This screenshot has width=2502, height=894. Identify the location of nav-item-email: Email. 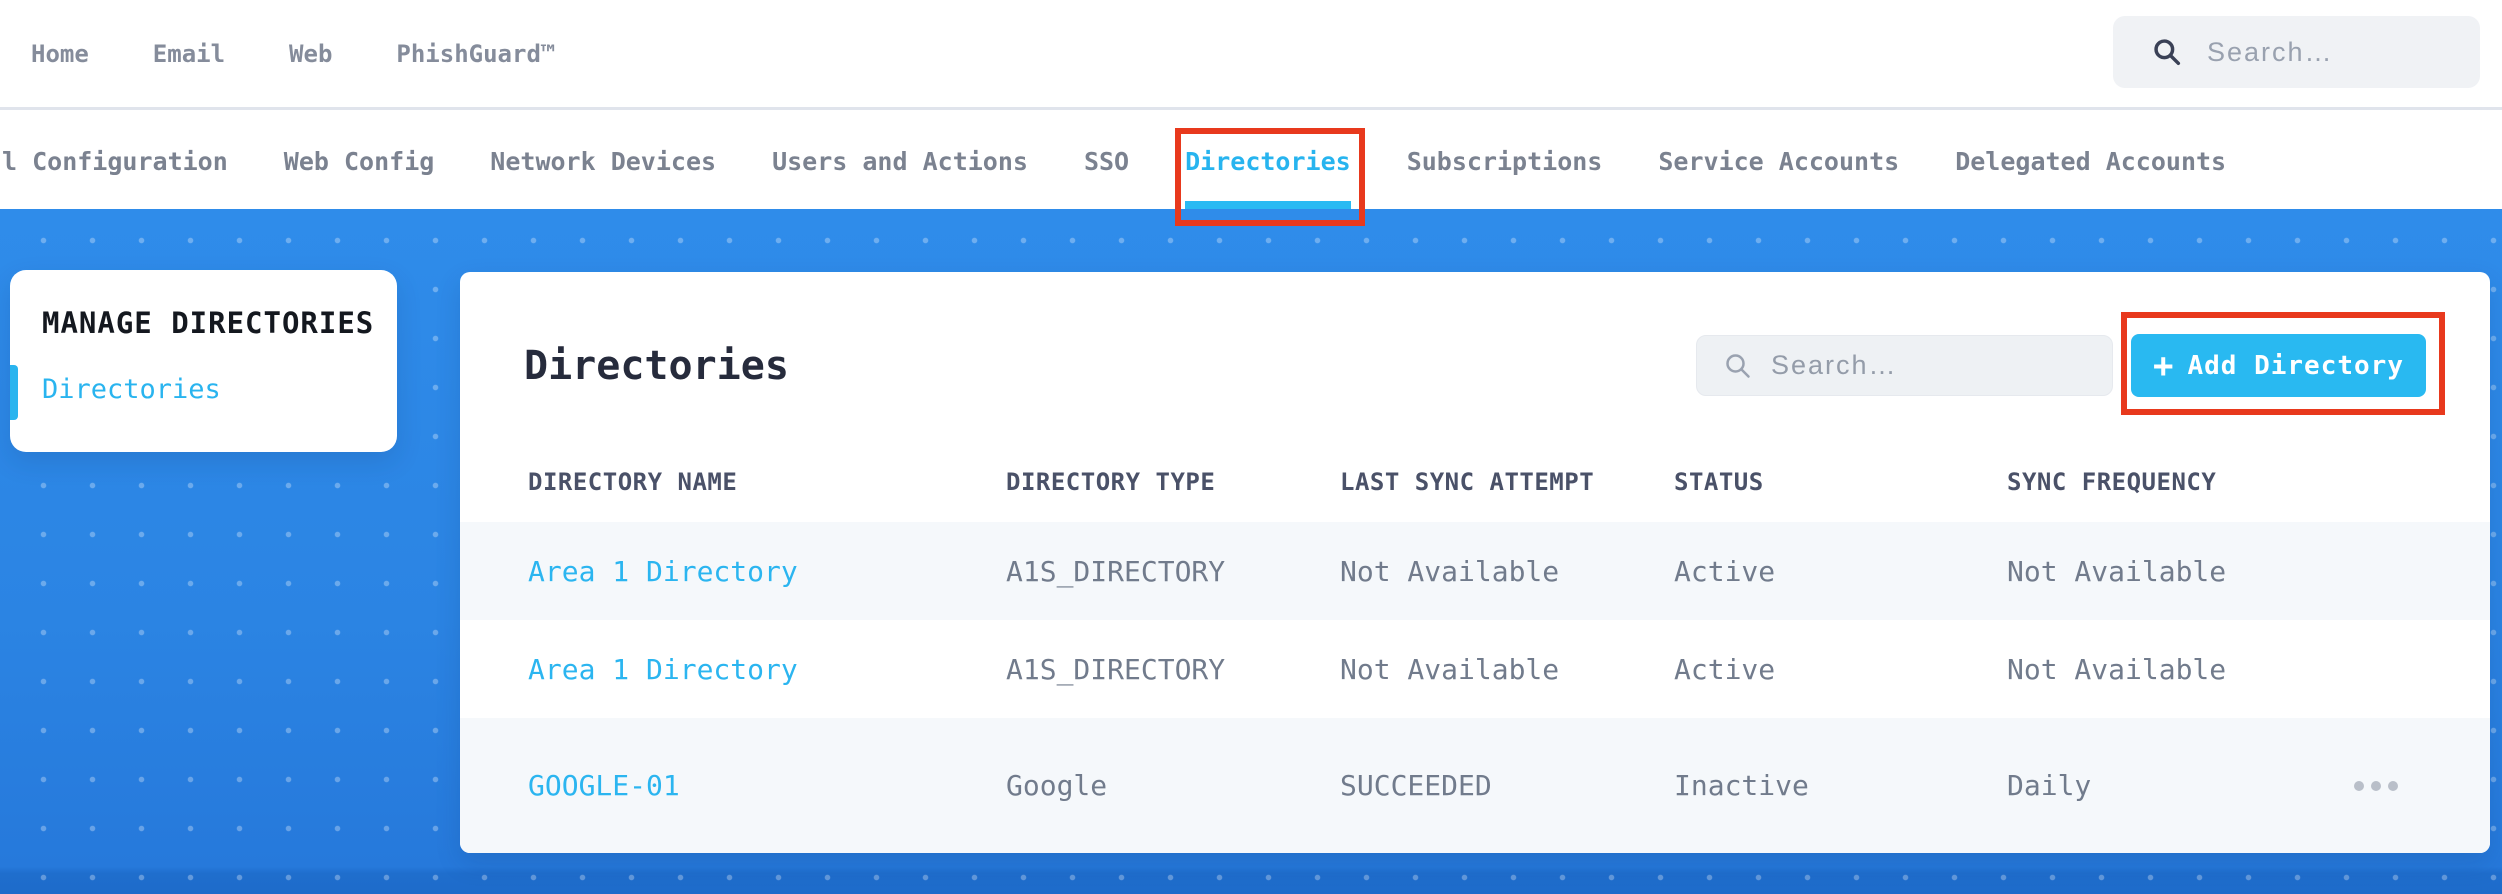
(189, 54).